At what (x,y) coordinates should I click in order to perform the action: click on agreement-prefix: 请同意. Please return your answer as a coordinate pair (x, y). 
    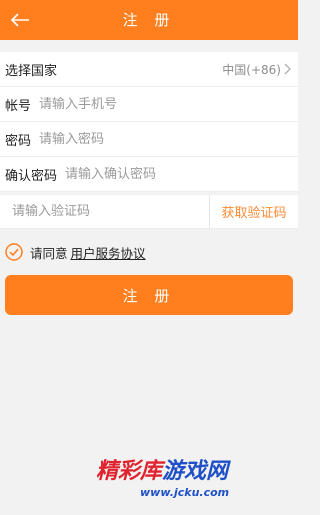
    Looking at the image, I should click on (49, 253).